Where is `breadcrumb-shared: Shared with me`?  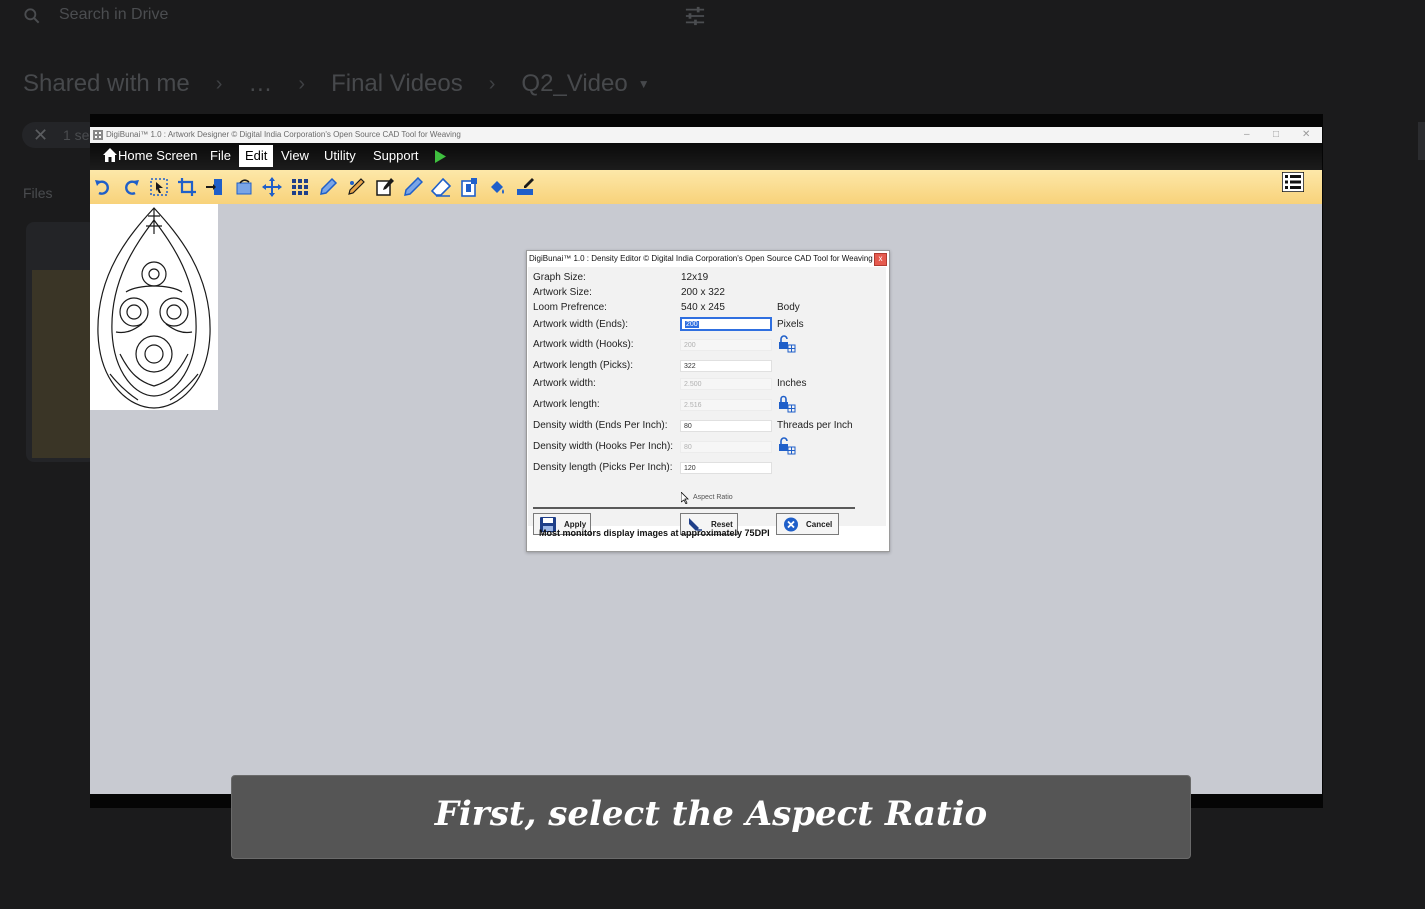
breadcrumb-shared: Shared with me is located at coordinates (106, 84).